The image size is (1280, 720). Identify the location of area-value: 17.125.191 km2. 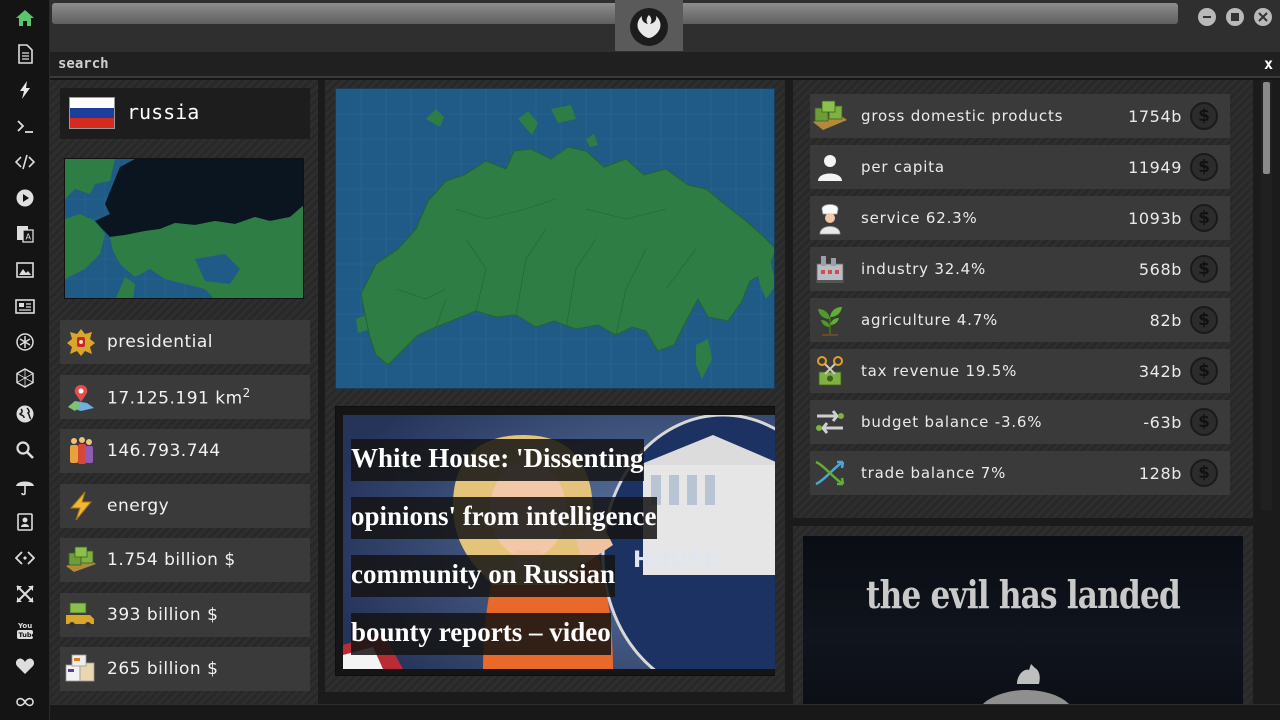
(179, 397).